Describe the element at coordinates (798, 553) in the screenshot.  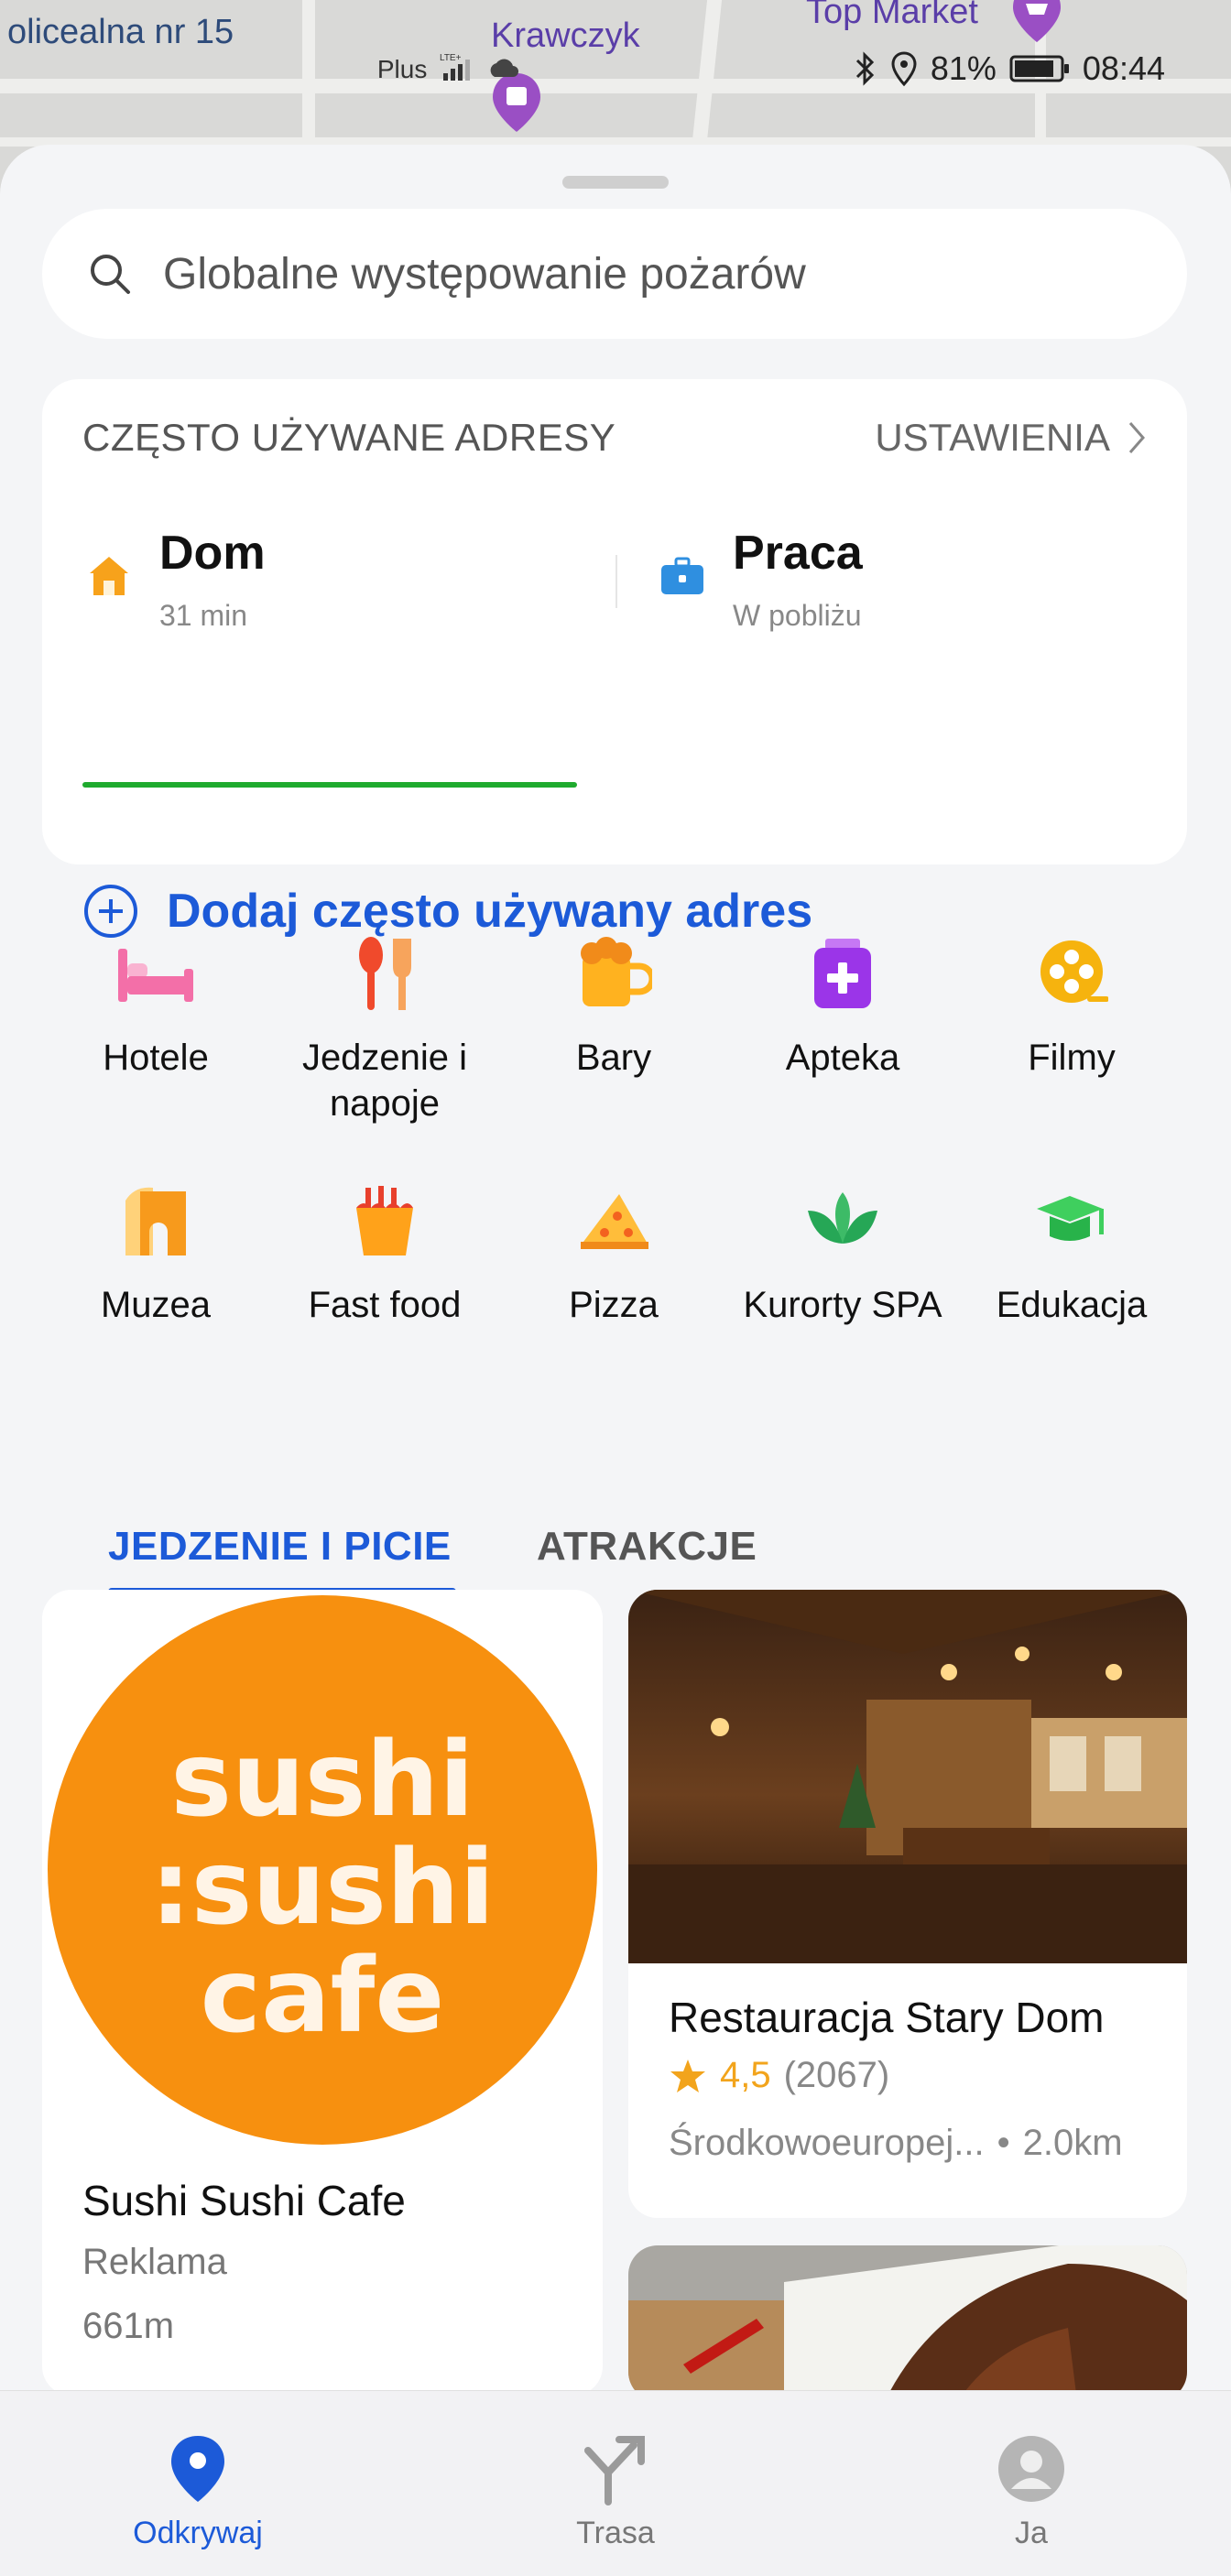
I see `work-label: Praca` at that location.